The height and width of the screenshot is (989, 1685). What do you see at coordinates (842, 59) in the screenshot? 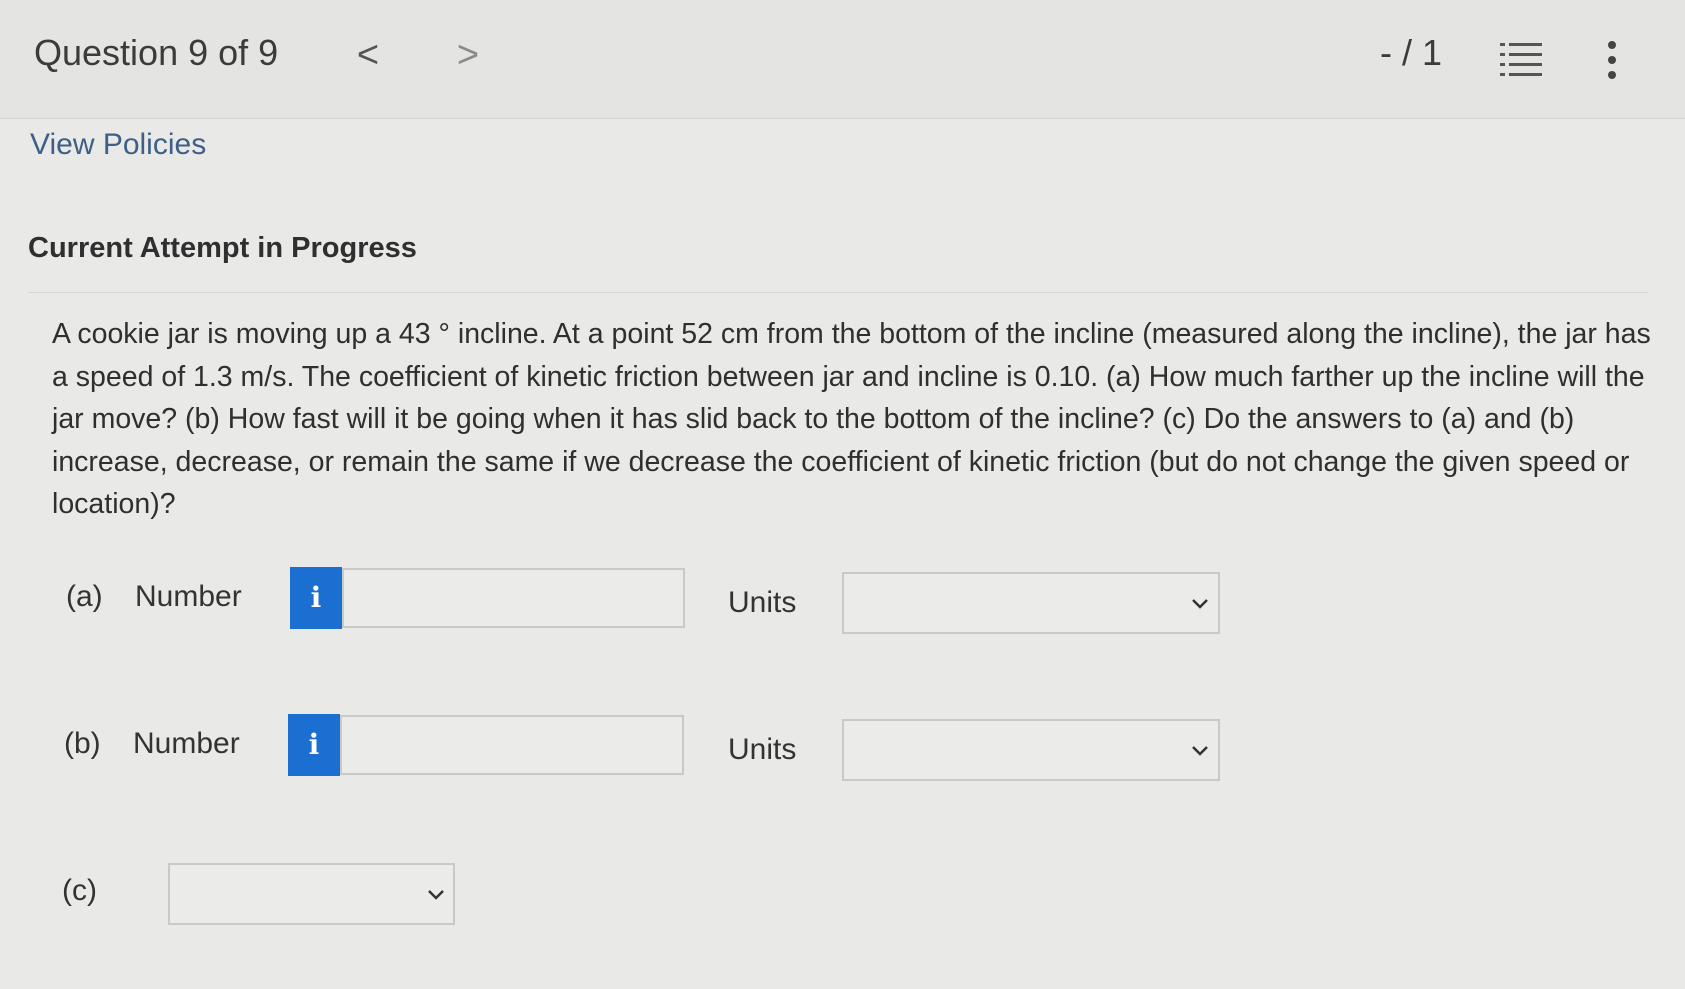
I see `question-header: Question 9 of 9 < > - / 1` at bounding box center [842, 59].